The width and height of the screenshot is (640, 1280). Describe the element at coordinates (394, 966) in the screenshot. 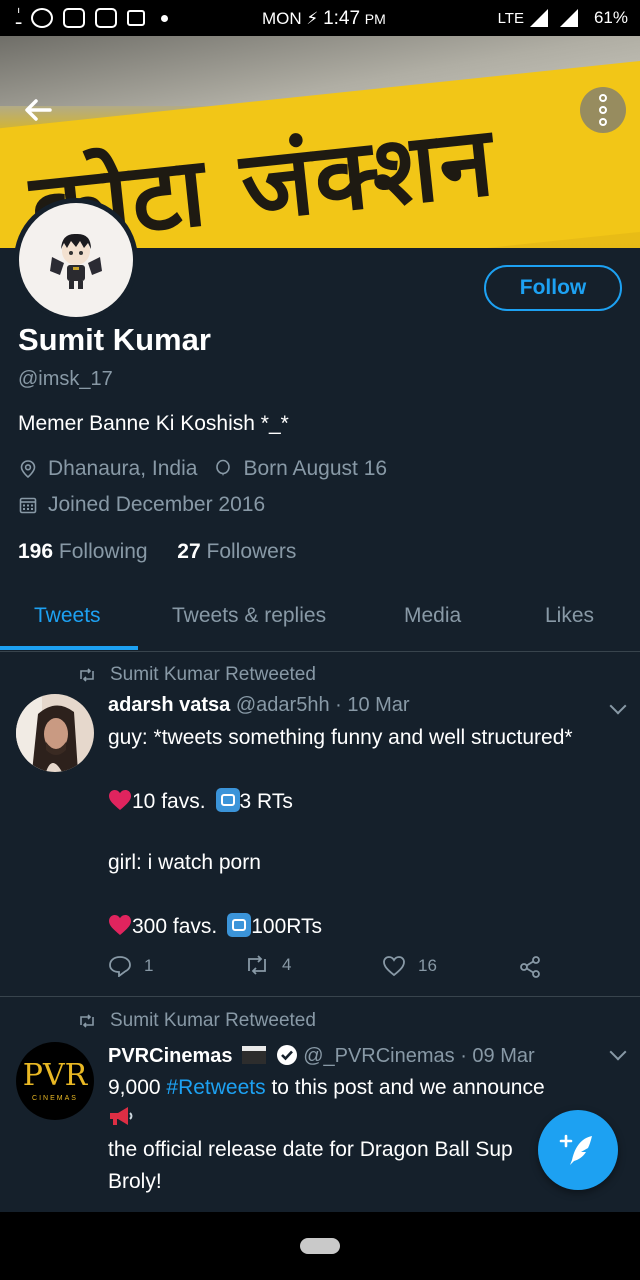

I see `heart-outline-icon` at that location.